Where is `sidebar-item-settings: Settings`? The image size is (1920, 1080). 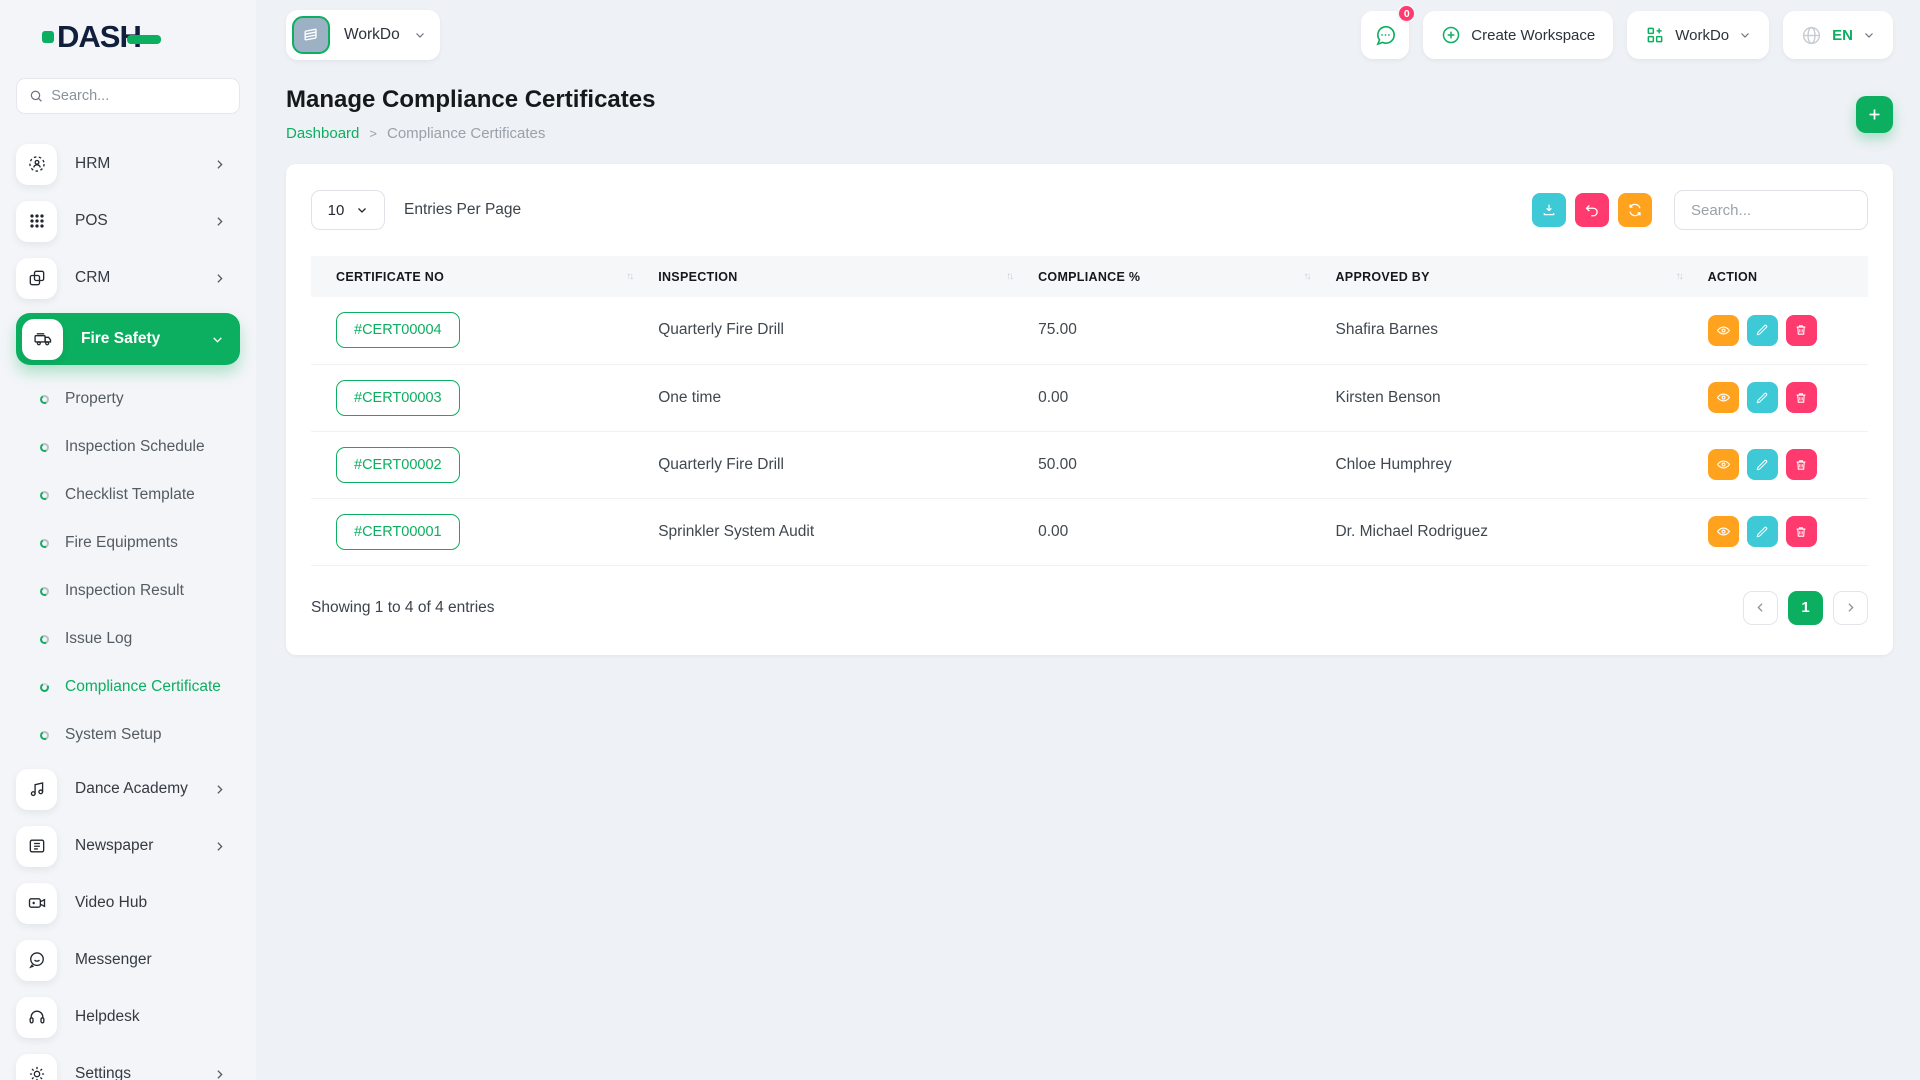 sidebar-item-settings: Settings is located at coordinates (128, 1066).